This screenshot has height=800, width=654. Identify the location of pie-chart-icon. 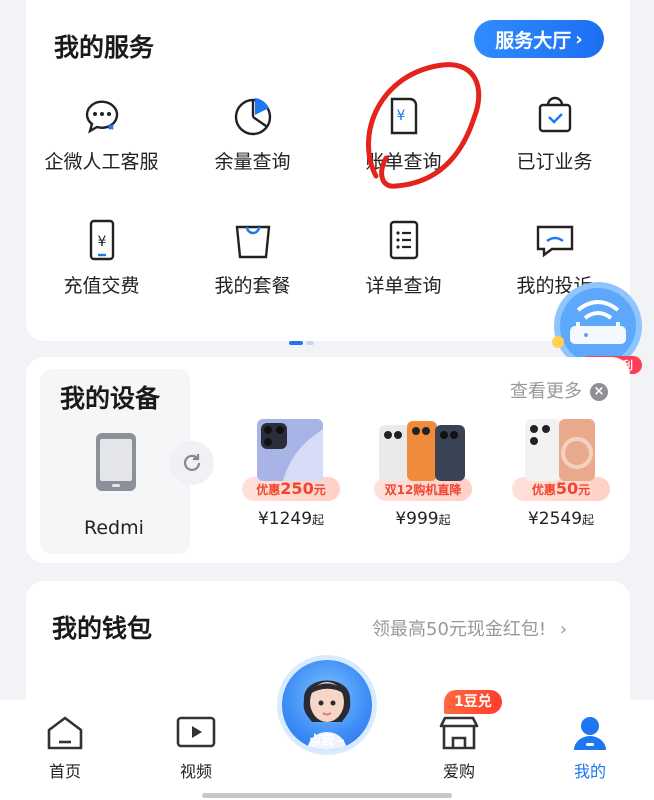
(252, 117).